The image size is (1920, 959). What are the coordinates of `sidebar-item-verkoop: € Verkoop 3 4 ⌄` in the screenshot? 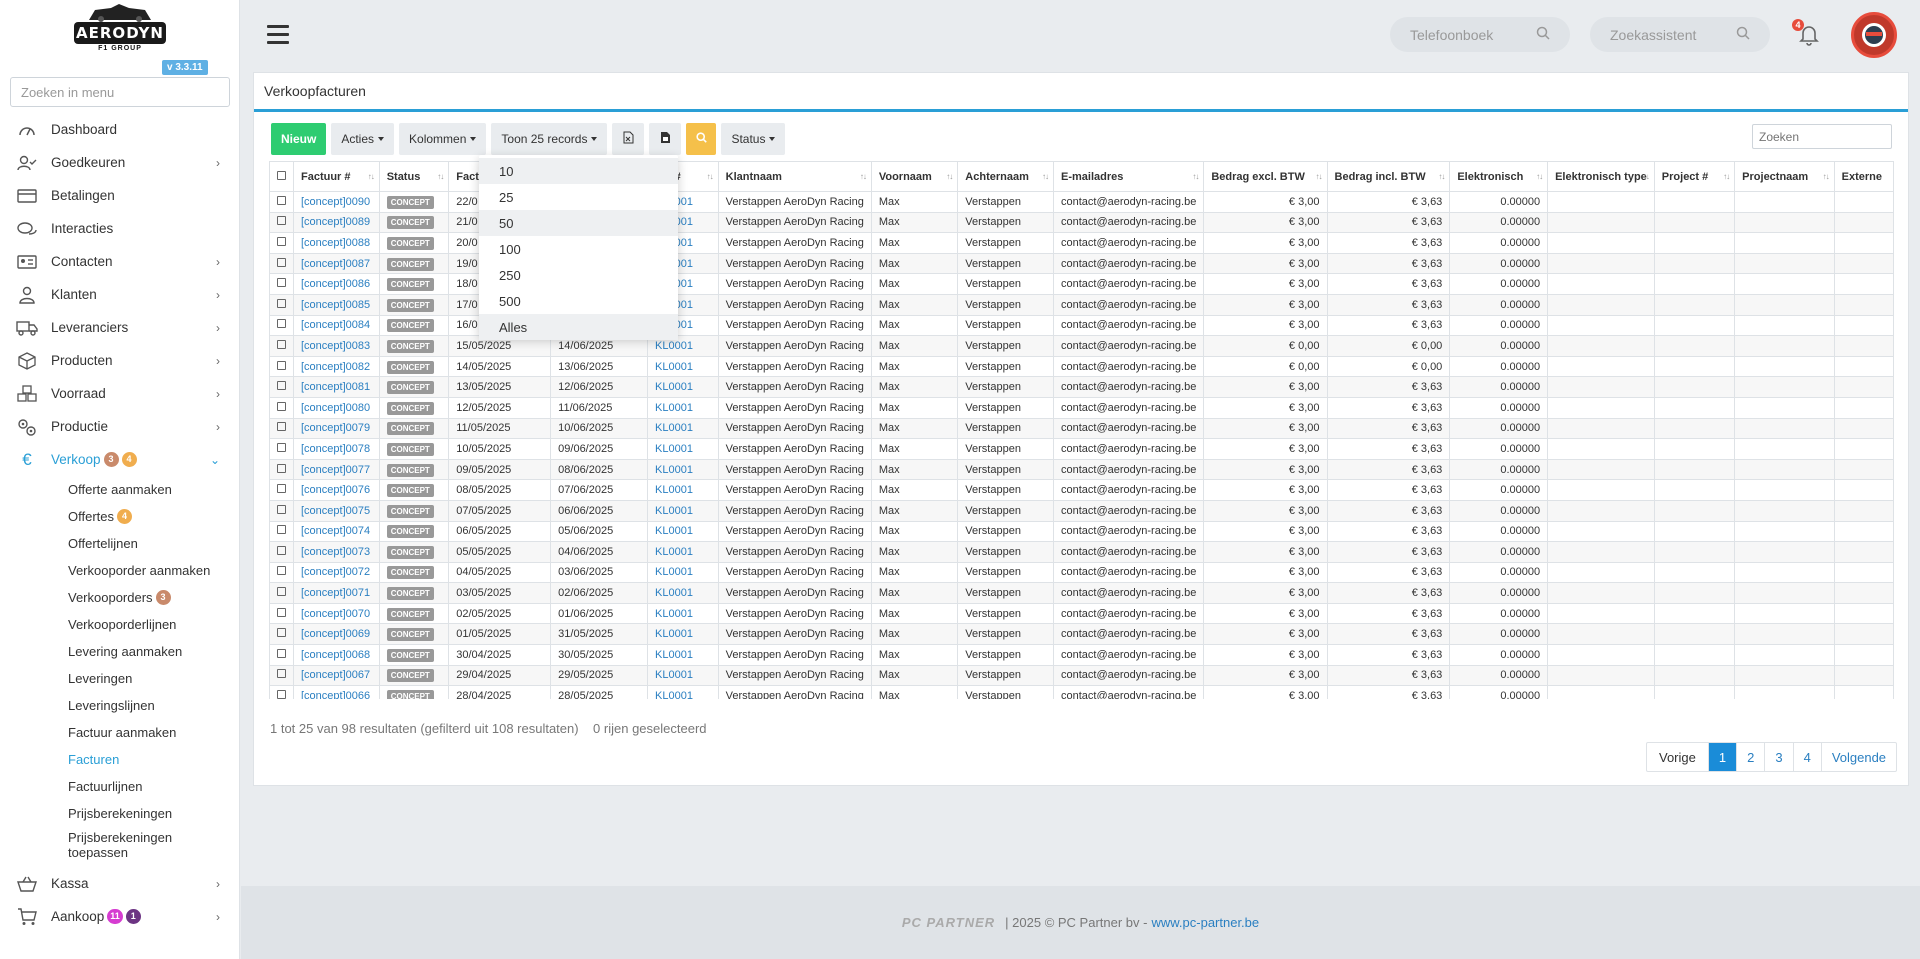 It's located at (120, 459).